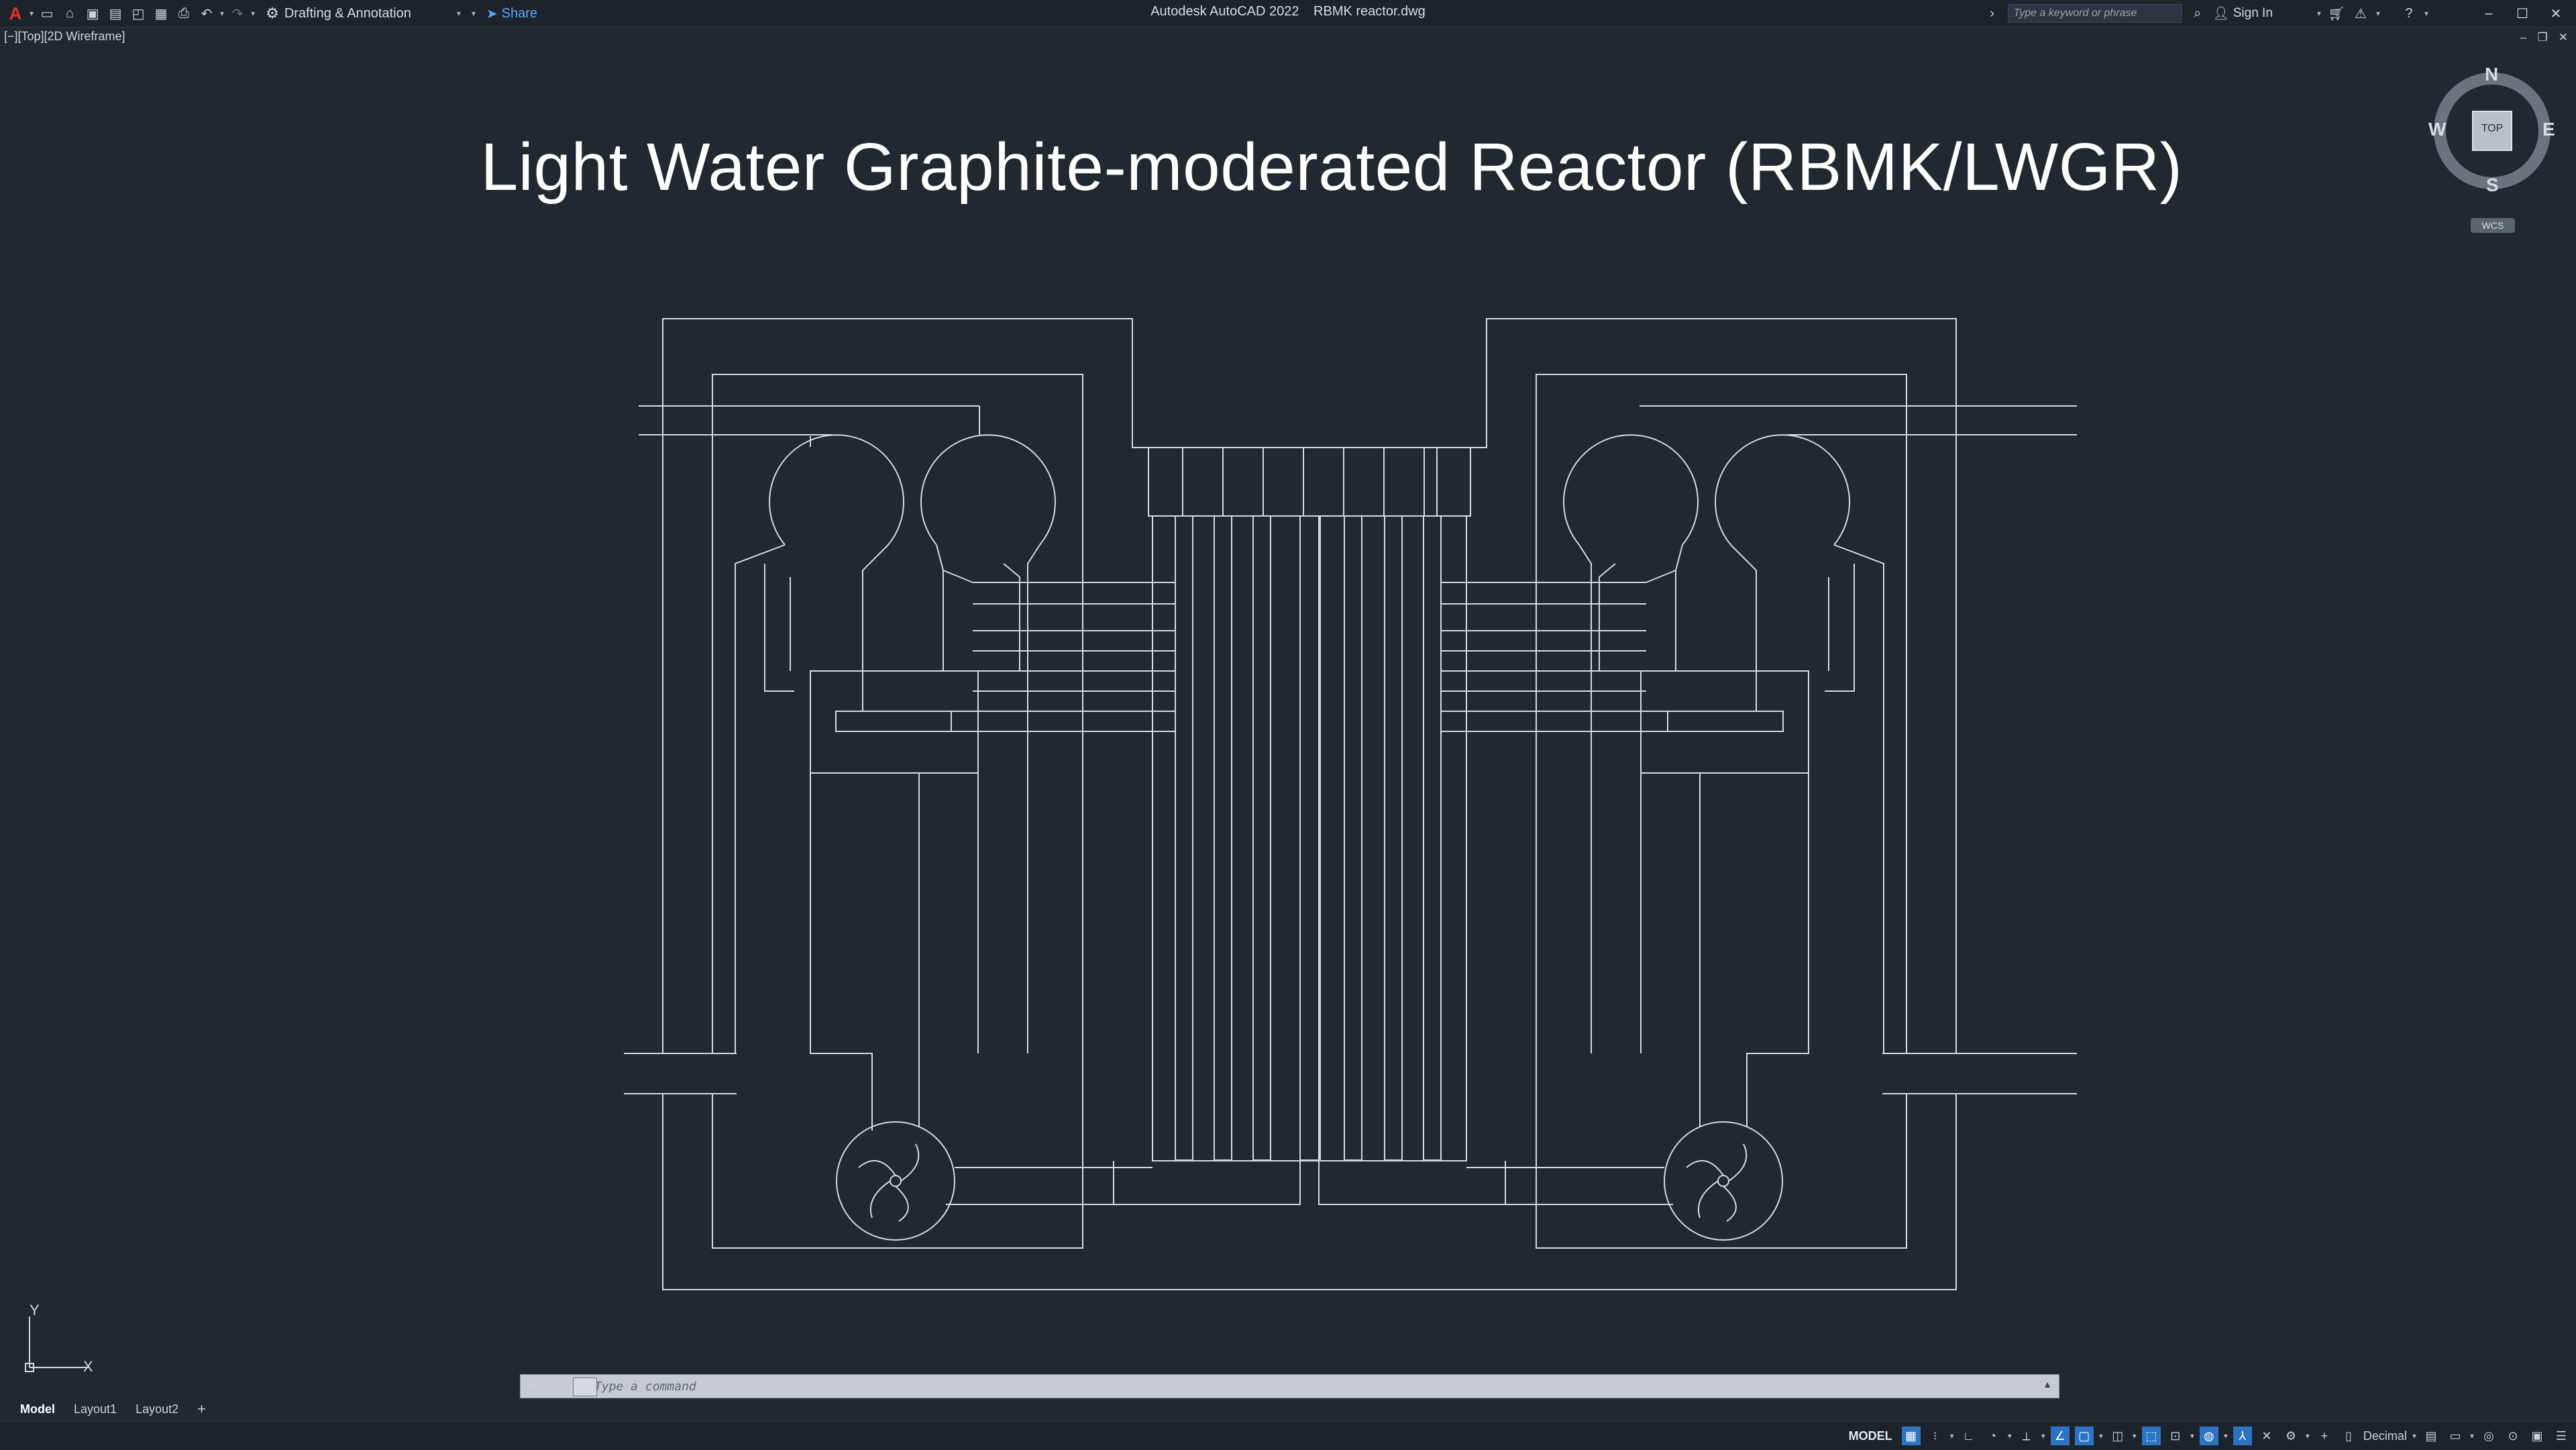 The image size is (2576, 1450). What do you see at coordinates (95, 1410) in the screenshot?
I see `tab-layout1: Layout1` at bounding box center [95, 1410].